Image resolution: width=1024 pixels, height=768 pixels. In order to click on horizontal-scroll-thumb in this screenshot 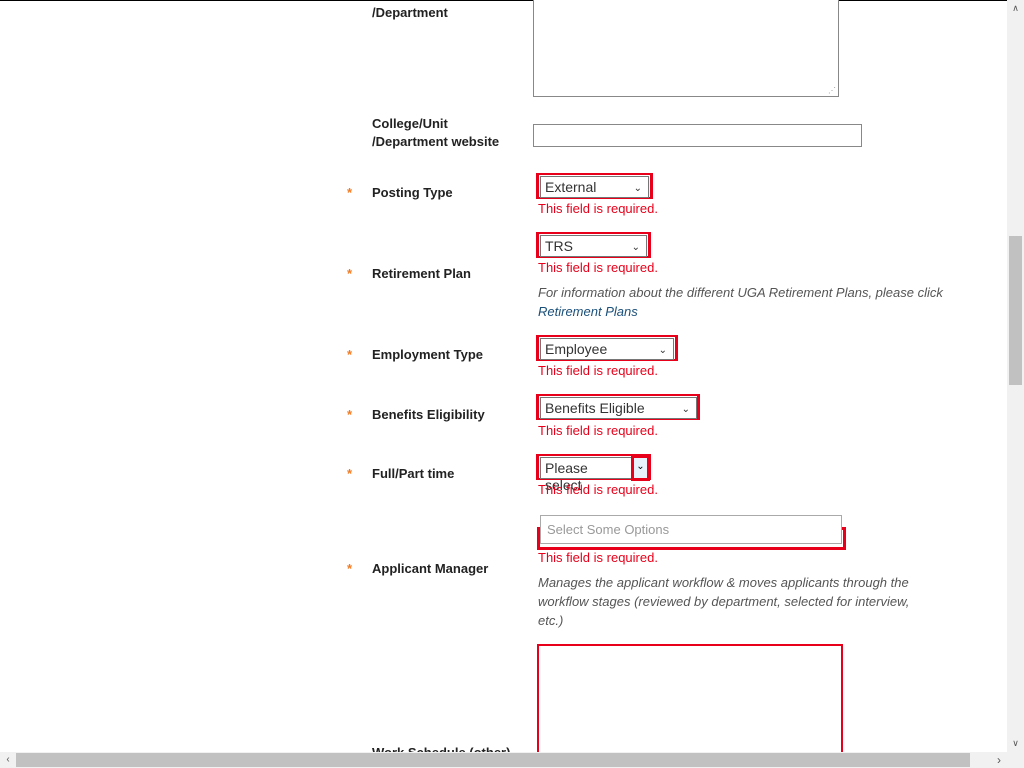, I will do `click(493, 760)`.